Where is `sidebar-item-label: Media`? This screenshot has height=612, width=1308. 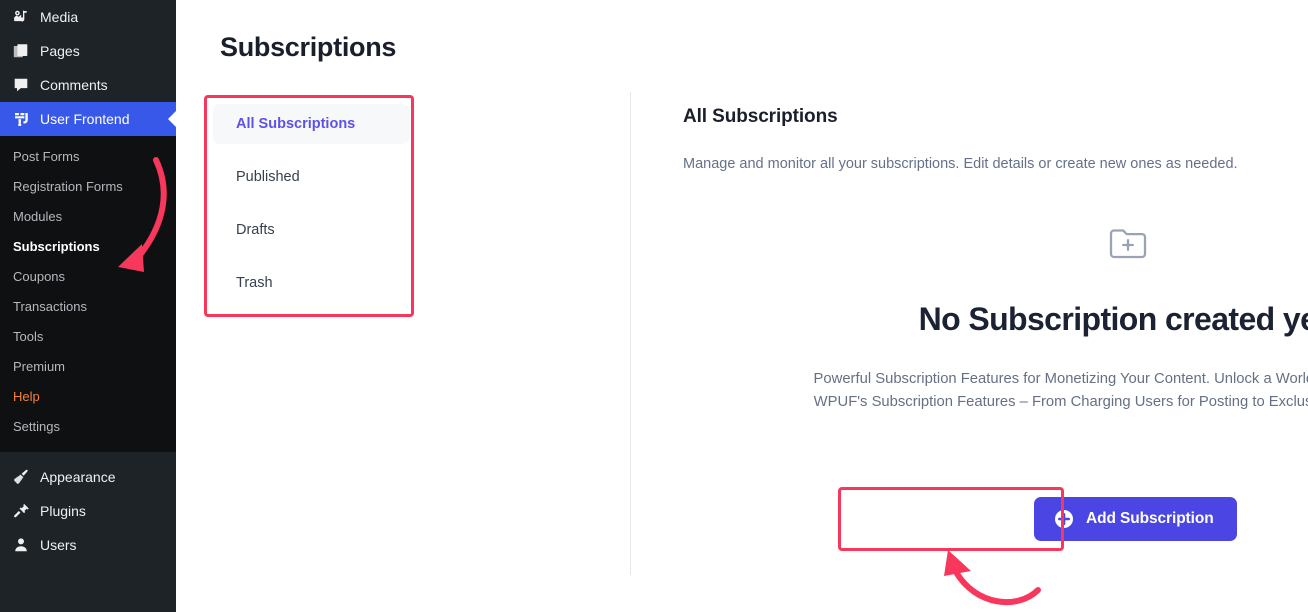
sidebar-item-label: Media is located at coordinates (59, 17).